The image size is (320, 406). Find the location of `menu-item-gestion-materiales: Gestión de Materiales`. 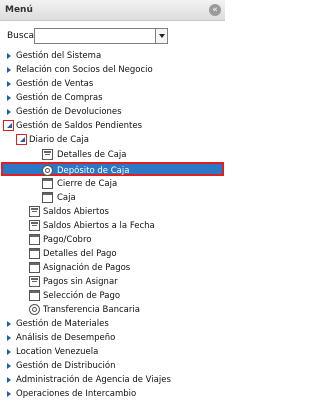

menu-item-gestion-materiales: Gestión de Materiales is located at coordinates (112, 324).